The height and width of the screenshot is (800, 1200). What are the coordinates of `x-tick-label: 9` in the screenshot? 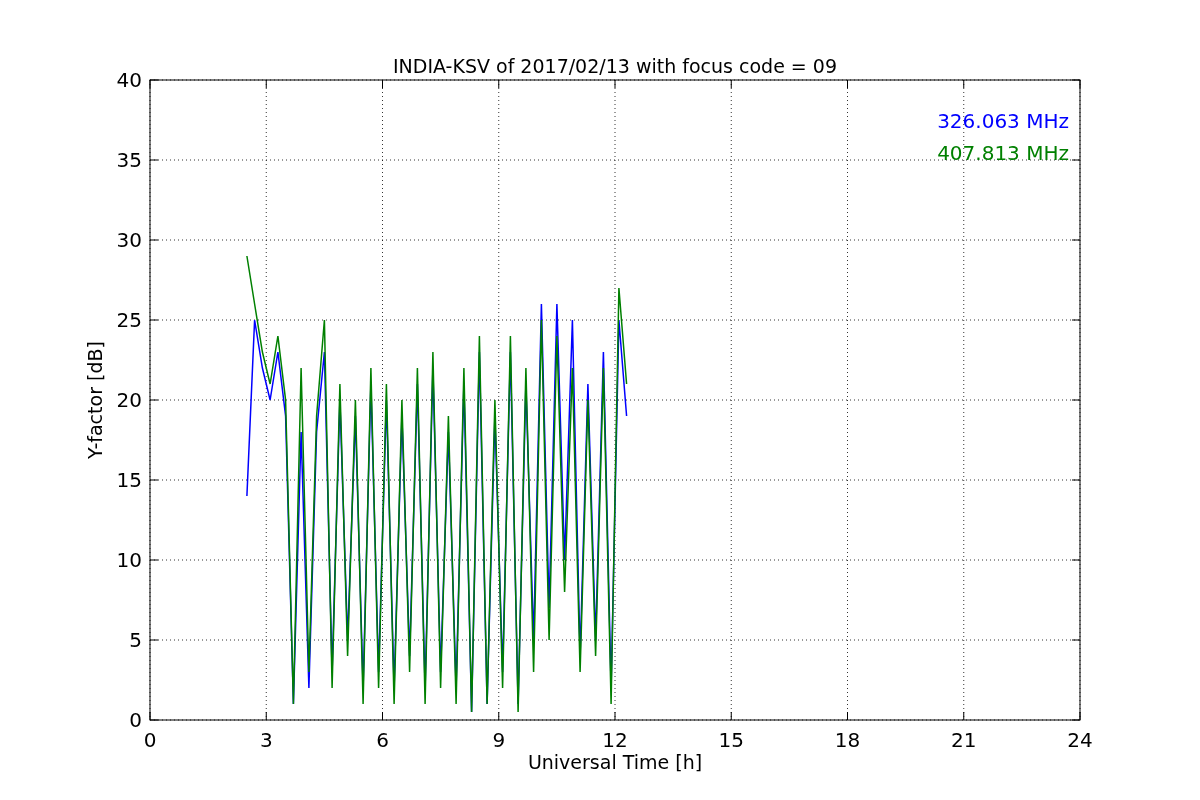 It's located at (499, 740).